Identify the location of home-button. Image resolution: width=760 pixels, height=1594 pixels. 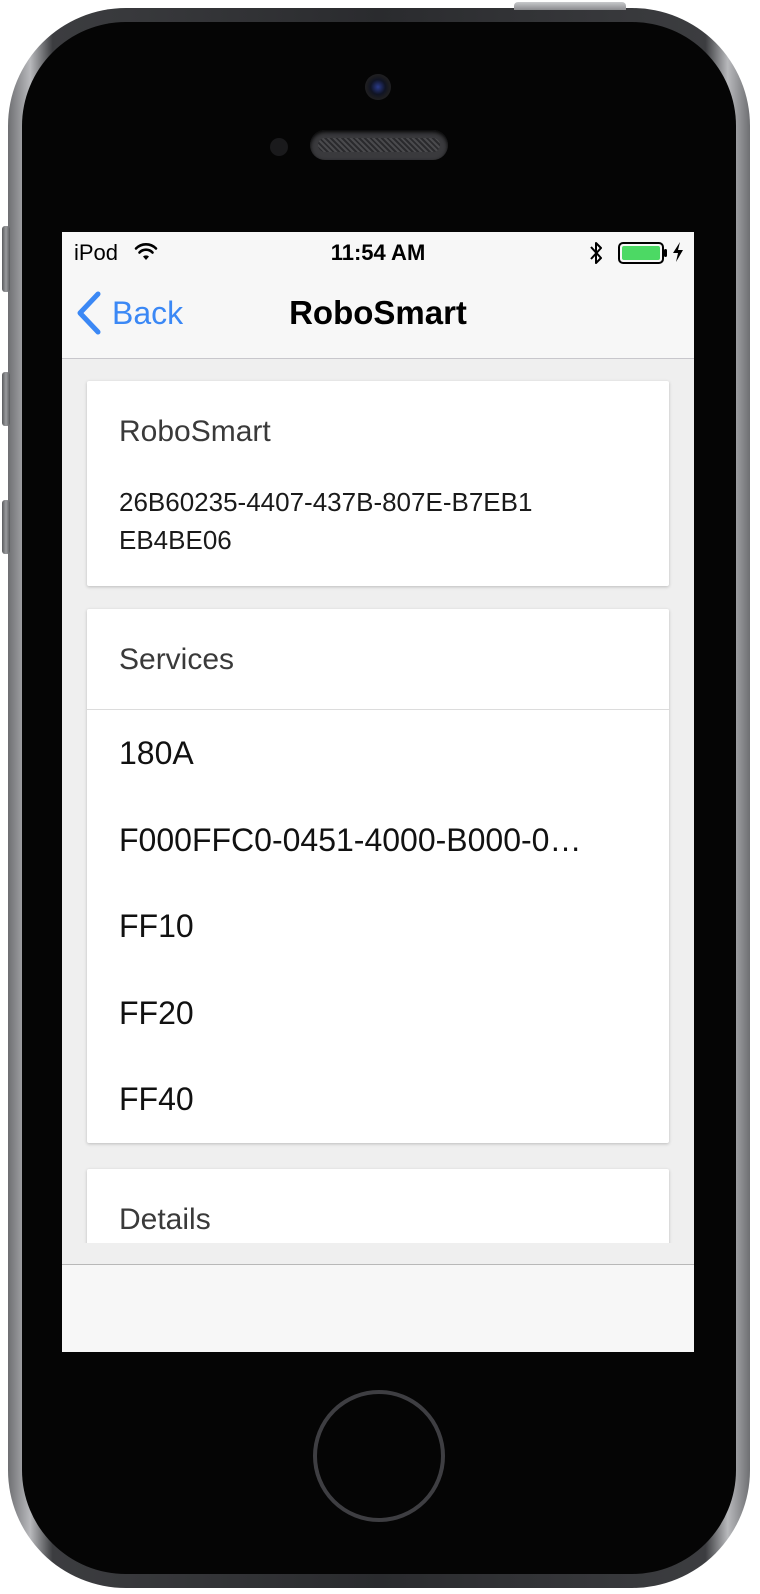
(379, 1456).